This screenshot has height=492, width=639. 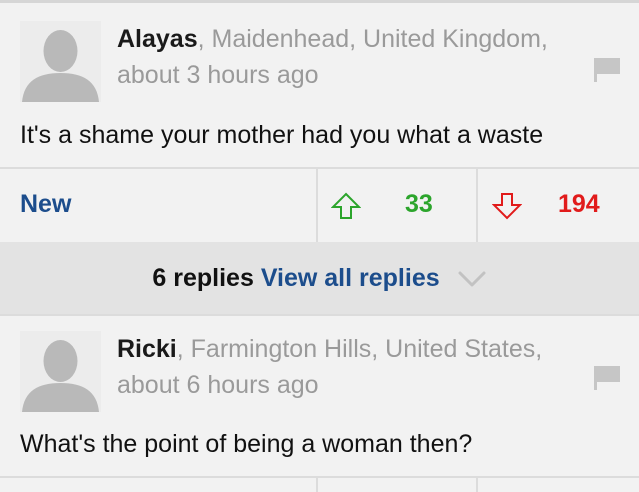 What do you see at coordinates (157, 39) in the screenshot?
I see `username: Alayas` at bounding box center [157, 39].